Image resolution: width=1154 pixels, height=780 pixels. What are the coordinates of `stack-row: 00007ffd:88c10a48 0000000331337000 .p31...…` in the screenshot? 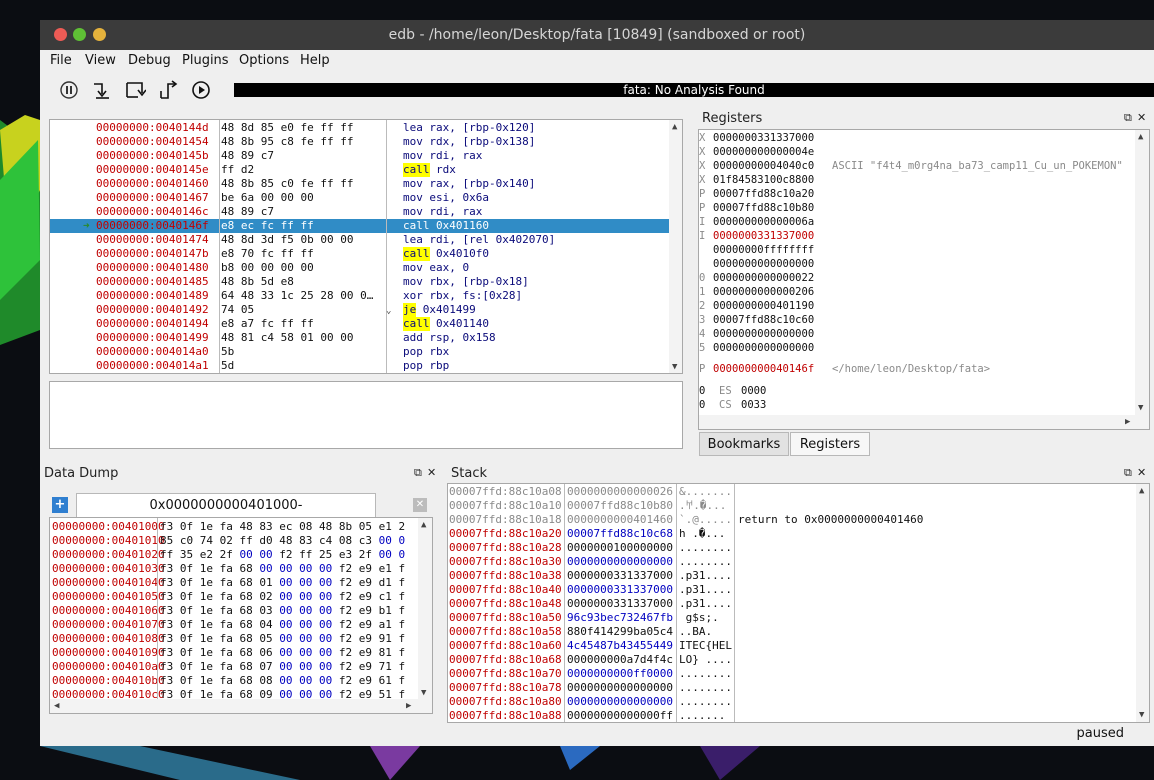 It's located at (792, 604).